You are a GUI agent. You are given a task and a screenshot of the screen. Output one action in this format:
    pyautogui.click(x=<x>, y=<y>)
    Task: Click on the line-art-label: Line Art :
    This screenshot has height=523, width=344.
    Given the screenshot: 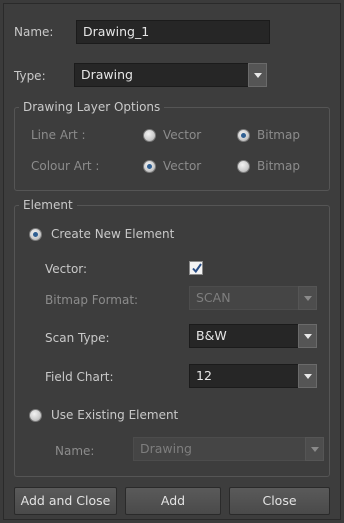 What is the action you would take?
    pyautogui.click(x=58, y=135)
    